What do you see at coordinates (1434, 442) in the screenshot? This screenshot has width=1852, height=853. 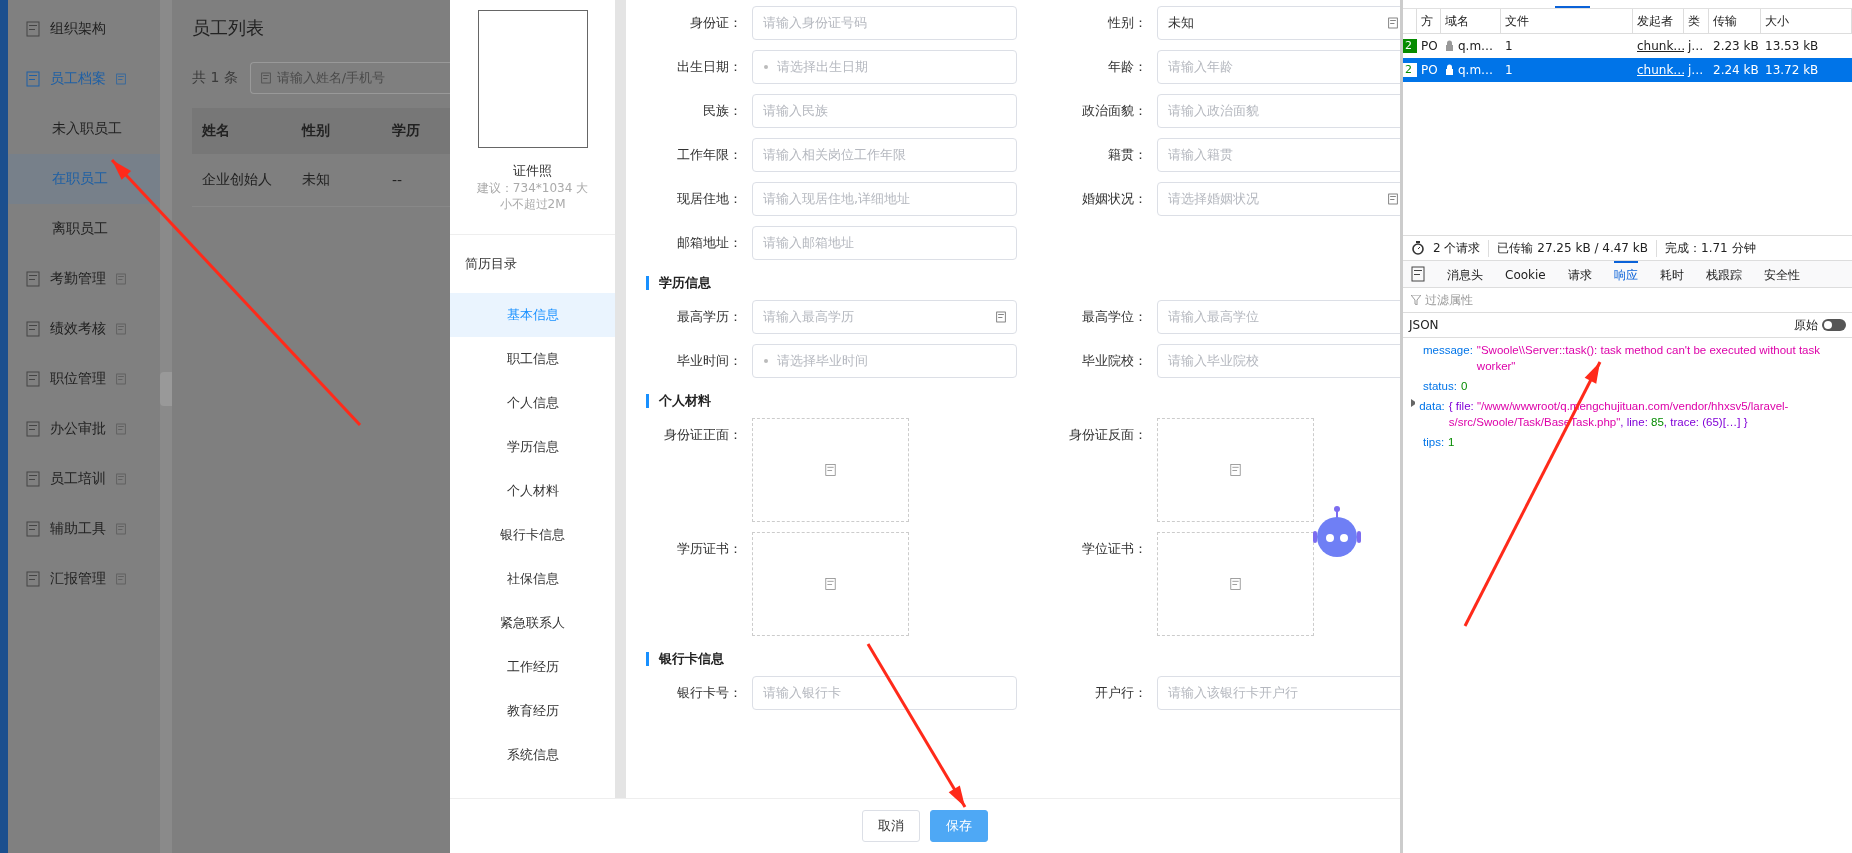 I see `json-key: tips:` at bounding box center [1434, 442].